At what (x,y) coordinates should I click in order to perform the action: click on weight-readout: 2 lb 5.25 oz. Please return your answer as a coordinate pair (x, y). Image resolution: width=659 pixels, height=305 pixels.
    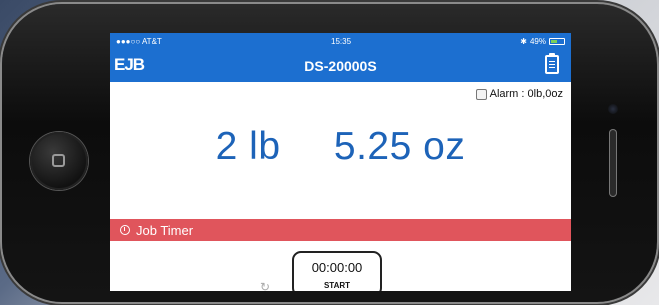
    Looking at the image, I should click on (340, 147).